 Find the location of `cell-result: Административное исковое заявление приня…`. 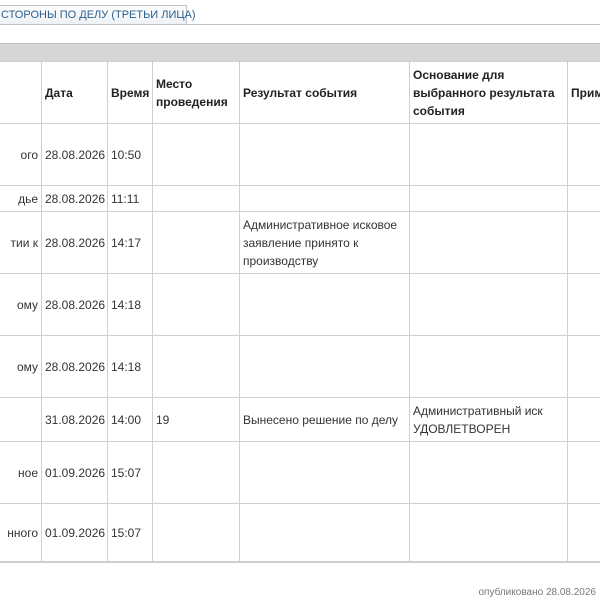

cell-result: Административное исковое заявление приня… is located at coordinates (324, 242).